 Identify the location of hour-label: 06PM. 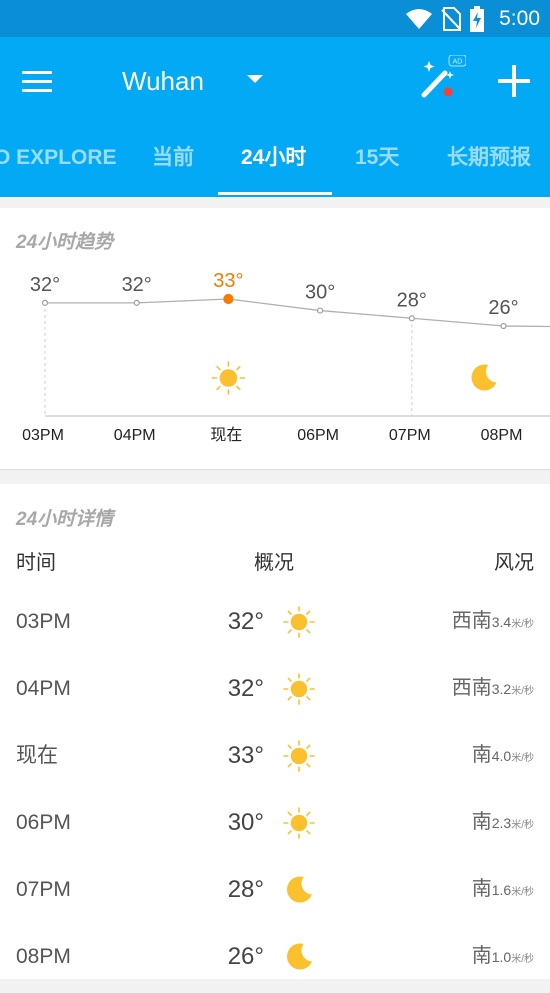
(318, 435).